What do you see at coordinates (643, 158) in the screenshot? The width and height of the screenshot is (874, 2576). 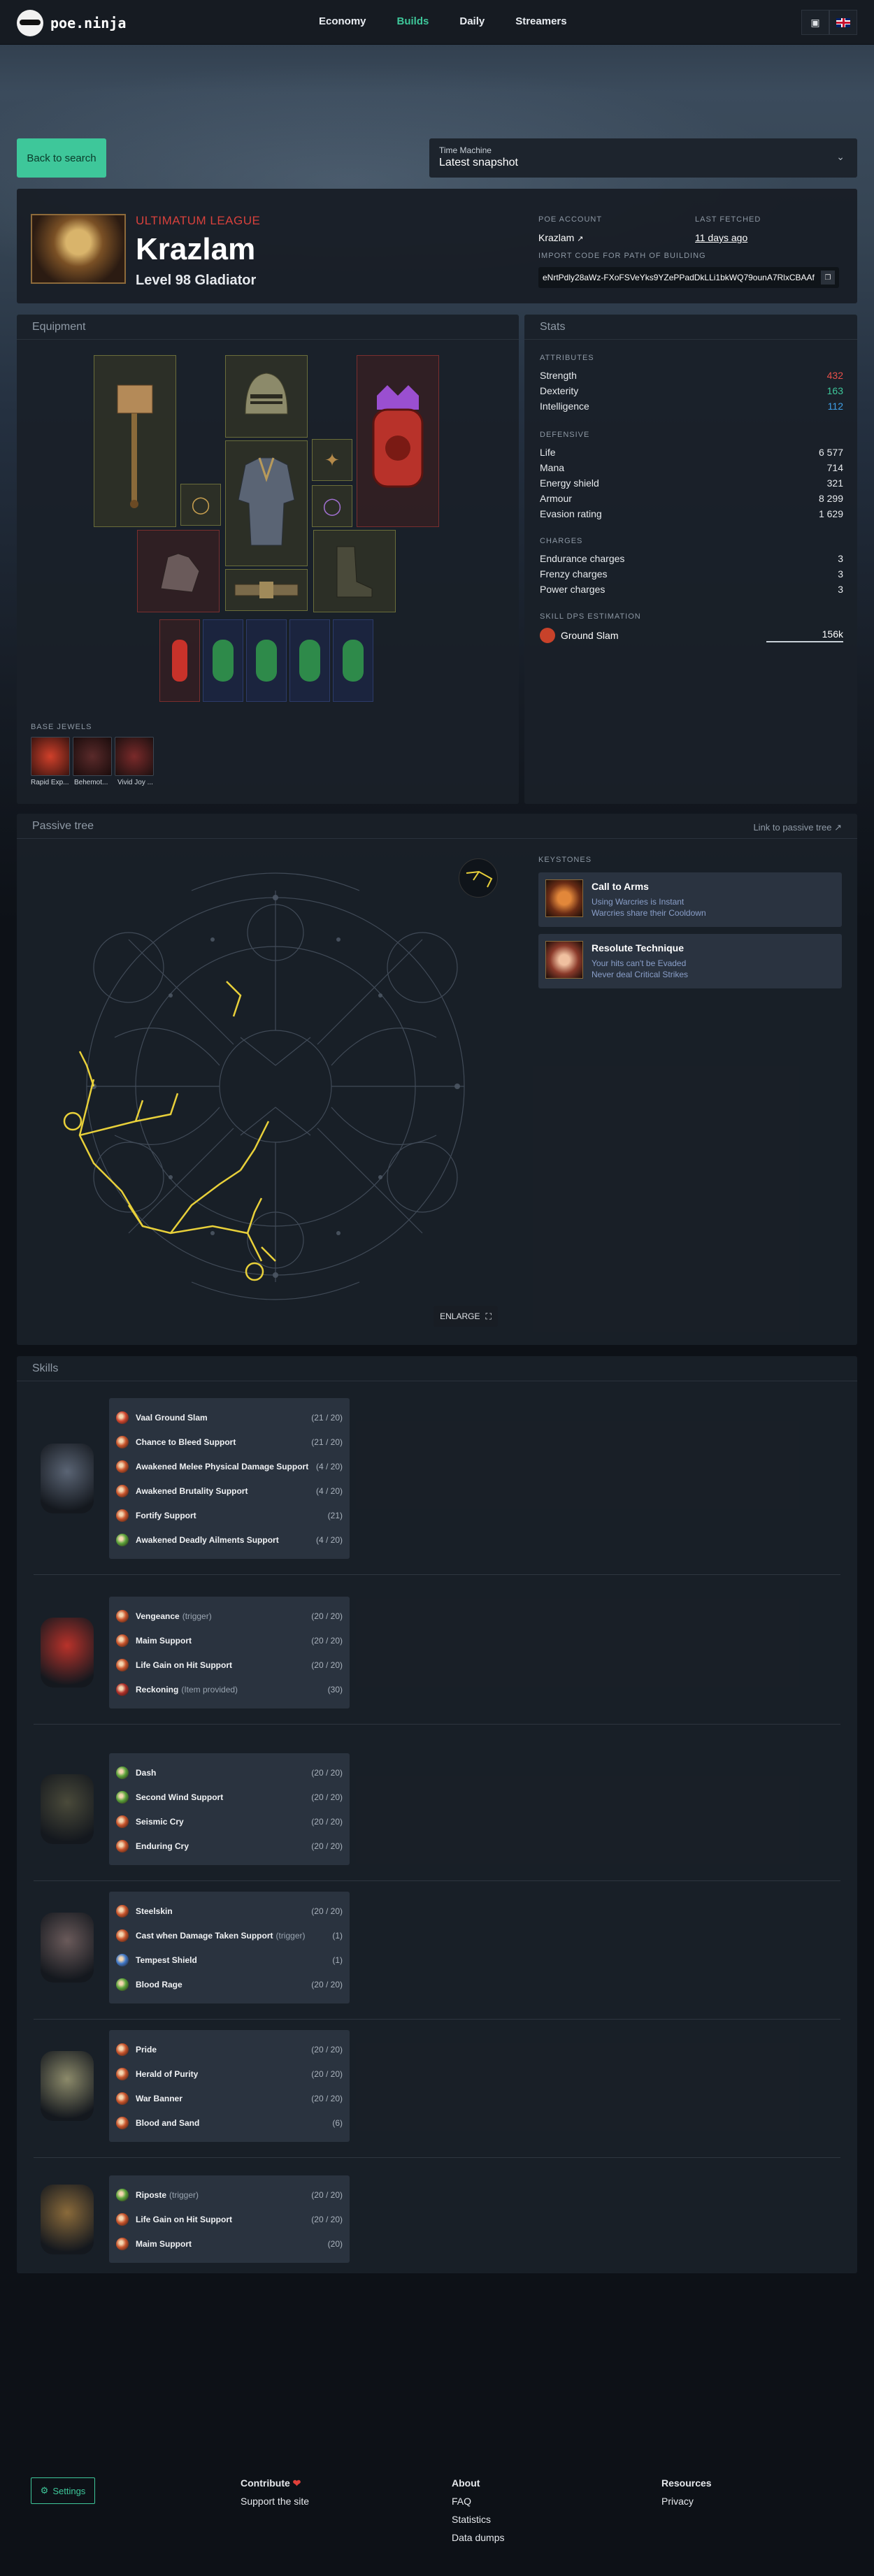 I see `time-machine-select: Time Machine Latest snapshot ⌄` at bounding box center [643, 158].